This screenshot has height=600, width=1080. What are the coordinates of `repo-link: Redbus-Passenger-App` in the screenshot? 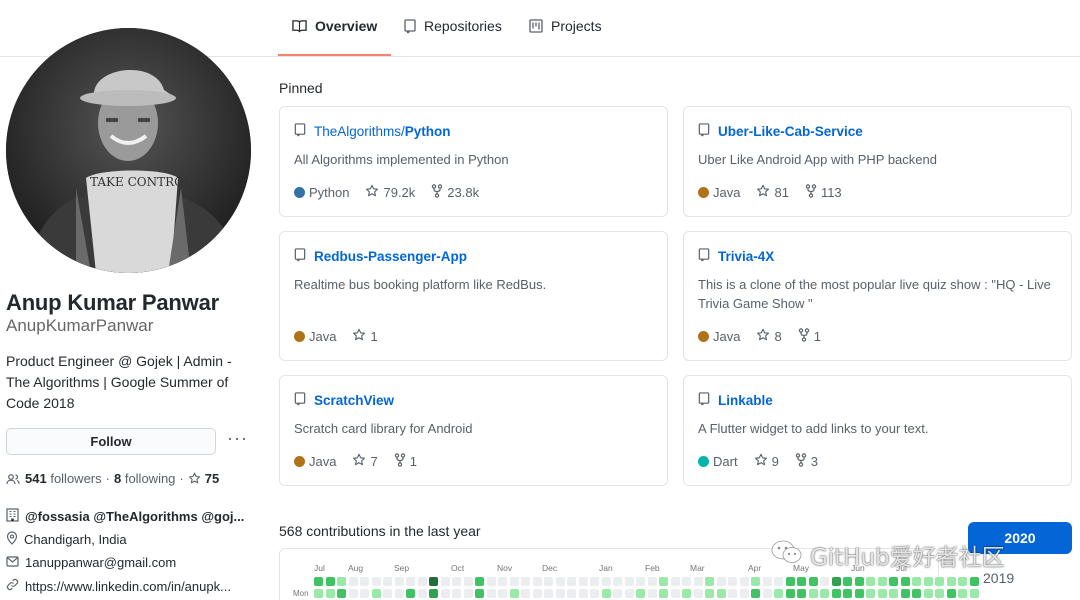 It's located at (380, 256).